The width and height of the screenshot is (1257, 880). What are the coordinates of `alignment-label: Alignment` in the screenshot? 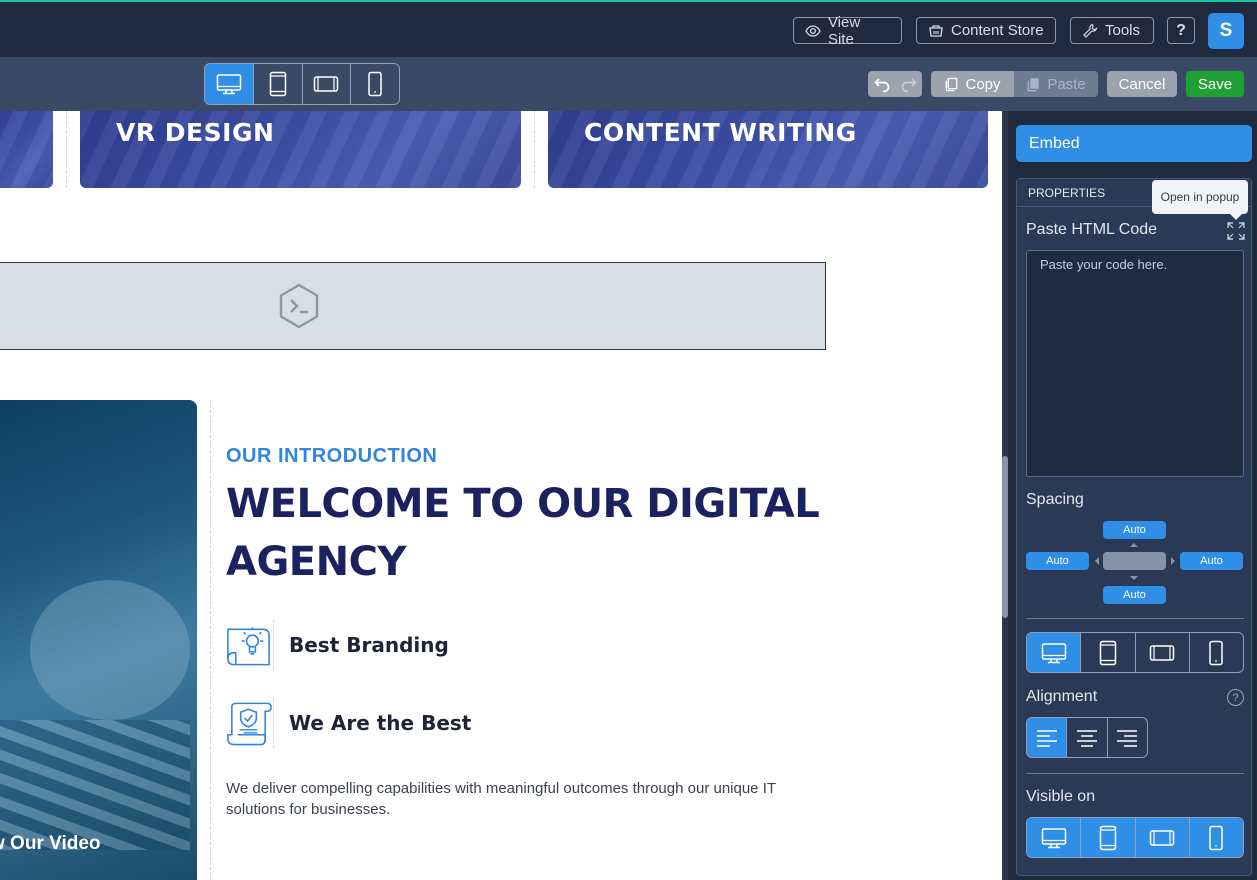 It's located at (1062, 696).